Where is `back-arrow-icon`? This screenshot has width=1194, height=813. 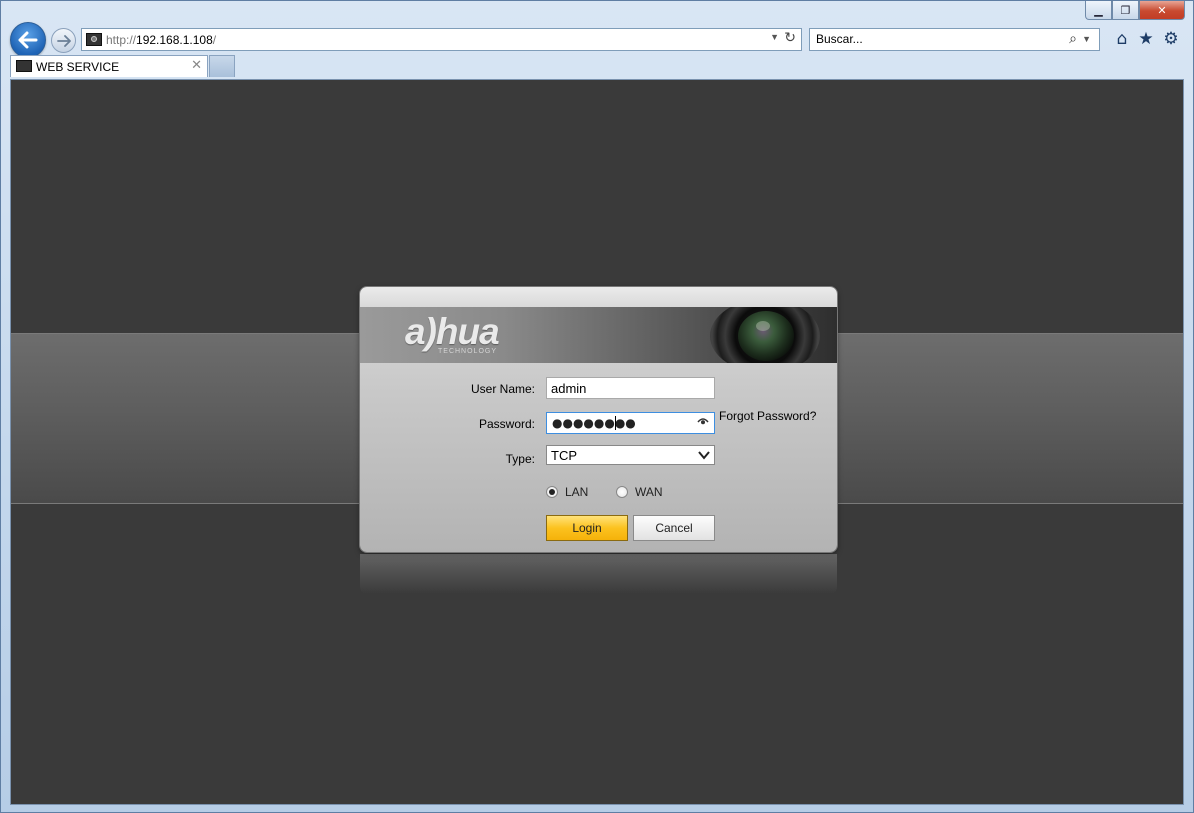 back-arrow-icon is located at coordinates (28, 40).